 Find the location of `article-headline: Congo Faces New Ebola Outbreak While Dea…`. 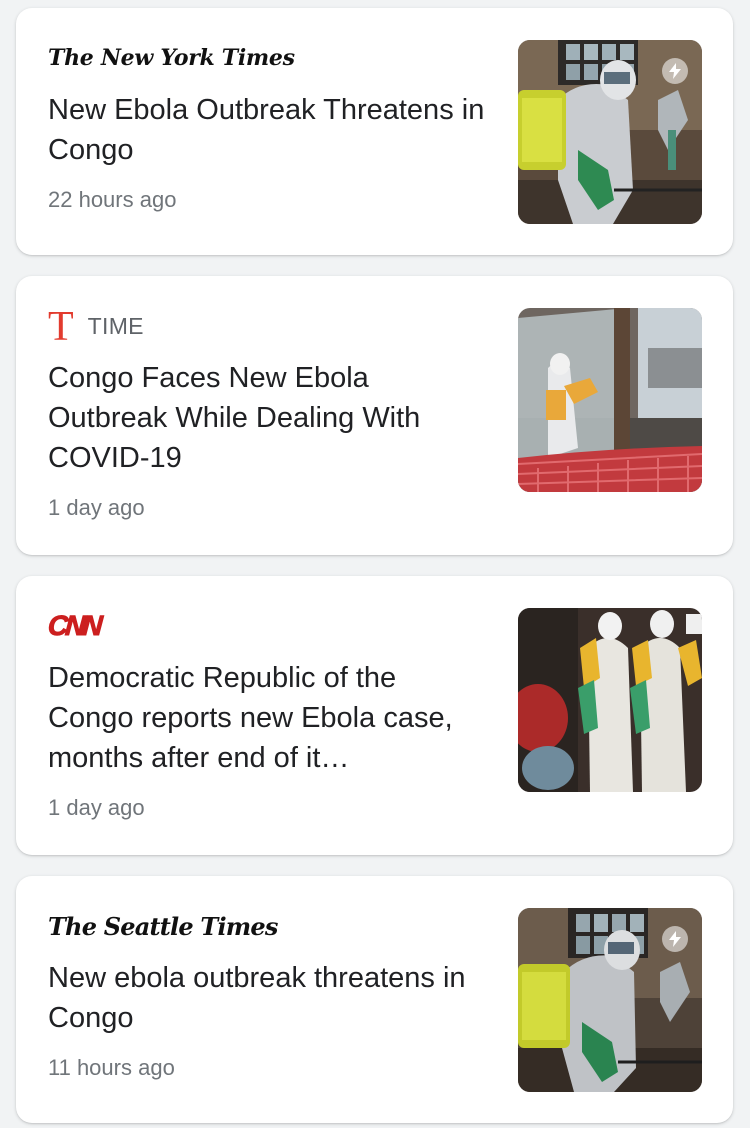

article-headline: Congo Faces New Ebola Outbreak While Dea… is located at coordinates (268, 418).